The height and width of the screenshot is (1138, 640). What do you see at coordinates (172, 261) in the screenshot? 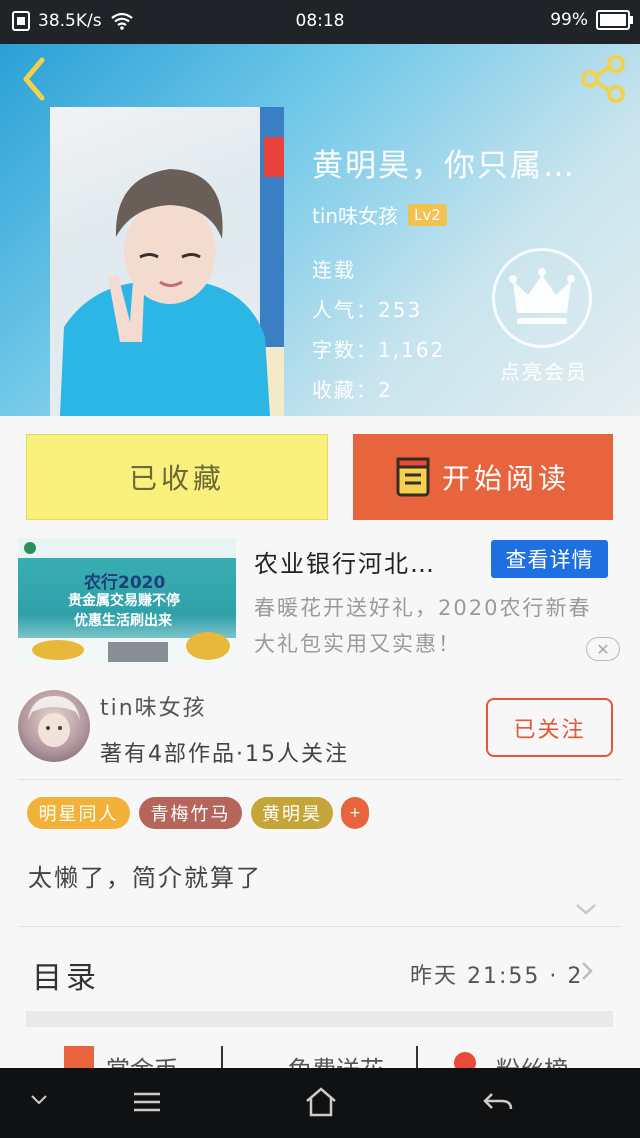
I see `cover-portrait` at bounding box center [172, 261].